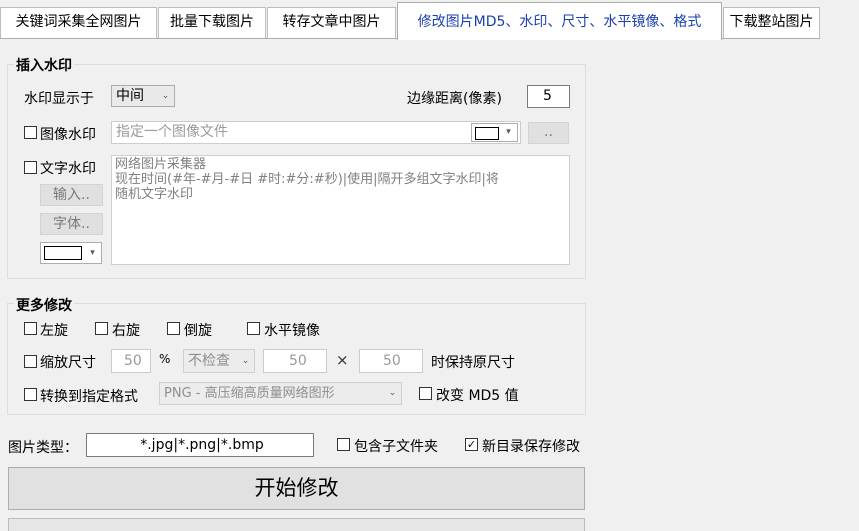  I want to click on tab-modify-images: 修改图片MD5、水印、尺寸、水平镜像、格式, so click(559, 21).